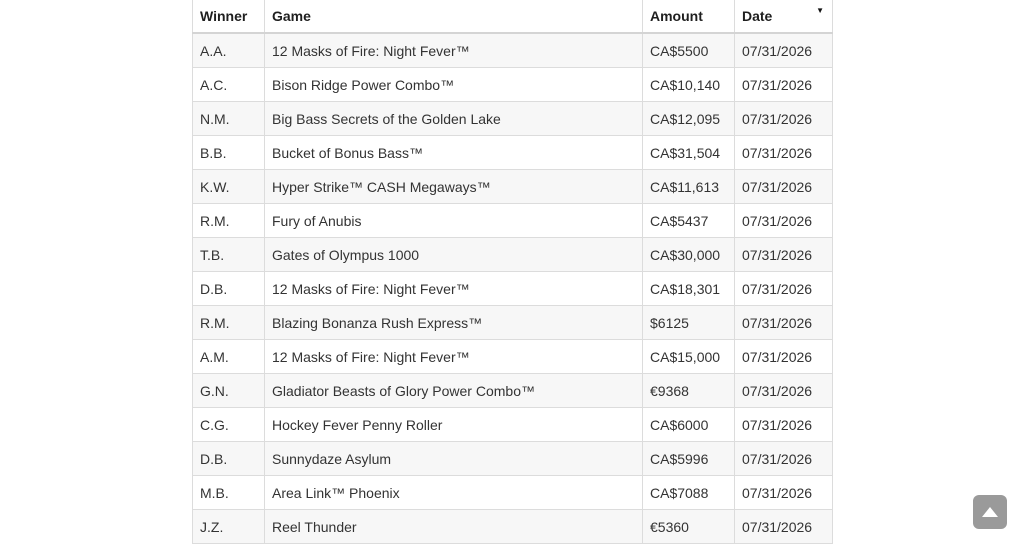 Image resolution: width=1024 pixels, height=544 pixels. What do you see at coordinates (688, 186) in the screenshot?
I see `cell-amount: CA$11,613` at bounding box center [688, 186].